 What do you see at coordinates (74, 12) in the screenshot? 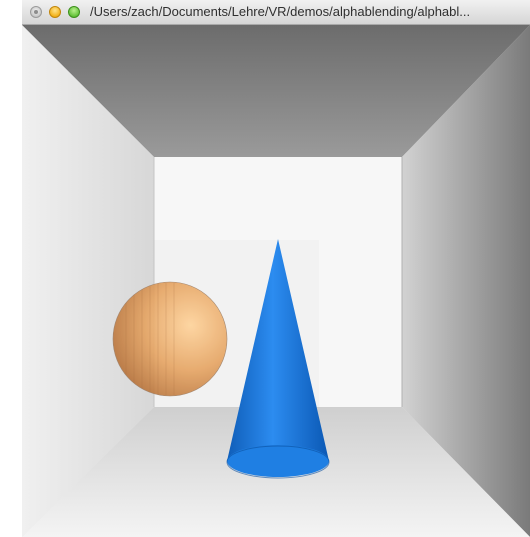
I see `zoom-button` at bounding box center [74, 12].